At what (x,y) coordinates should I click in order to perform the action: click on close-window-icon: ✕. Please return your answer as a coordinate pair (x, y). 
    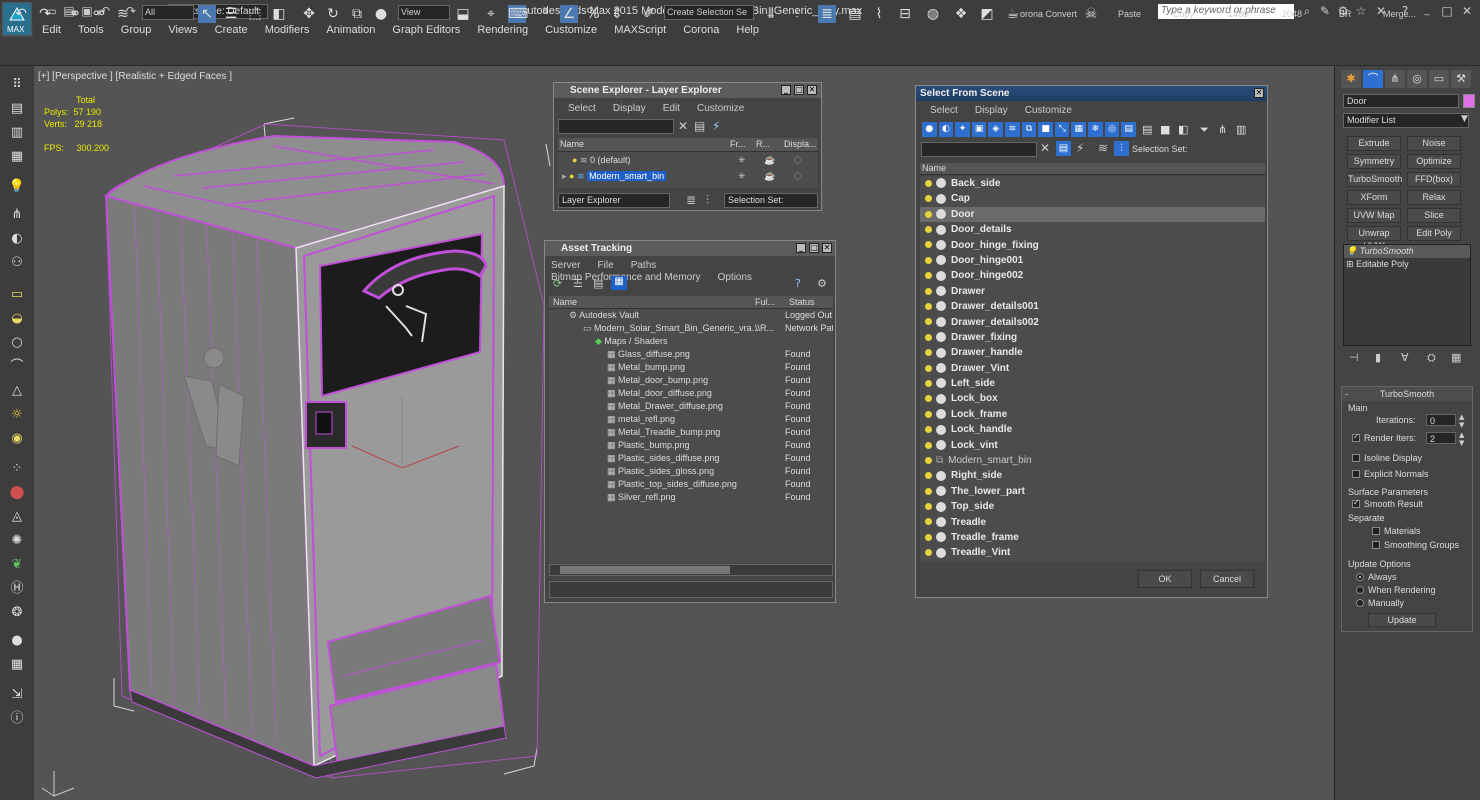
    Looking at the image, I should click on (1467, 11).